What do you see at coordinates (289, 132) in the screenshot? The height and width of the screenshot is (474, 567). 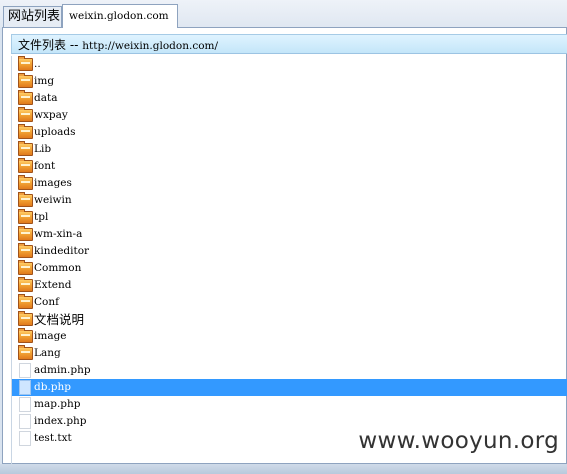 I see `folder-row: uploads` at bounding box center [289, 132].